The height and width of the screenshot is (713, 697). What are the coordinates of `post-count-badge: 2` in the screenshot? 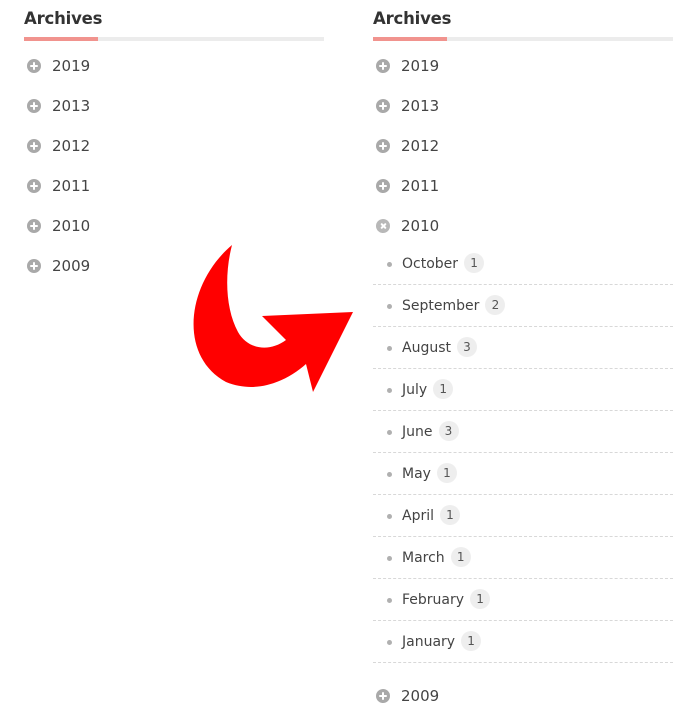 It's located at (495, 305).